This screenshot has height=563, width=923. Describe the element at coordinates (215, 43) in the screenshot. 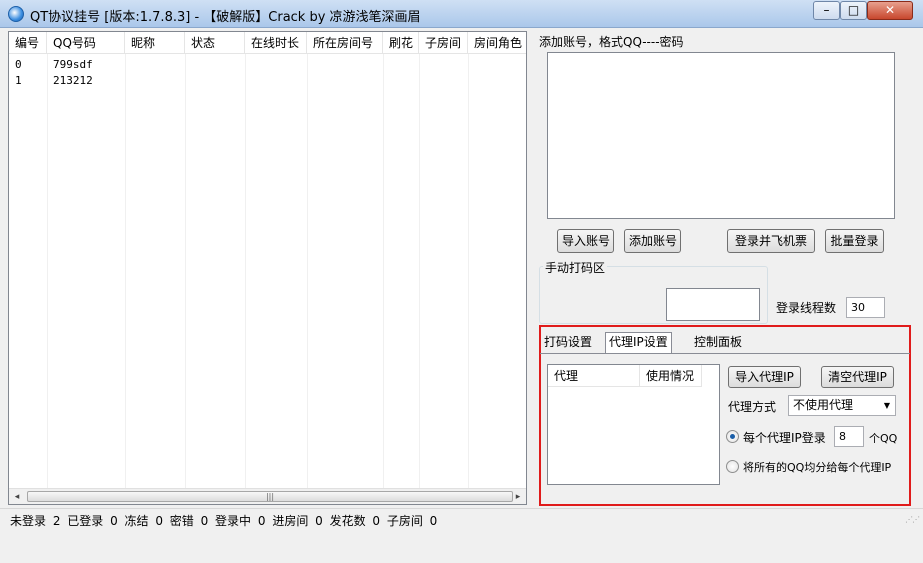

I see `column-header-status: 状态` at that location.